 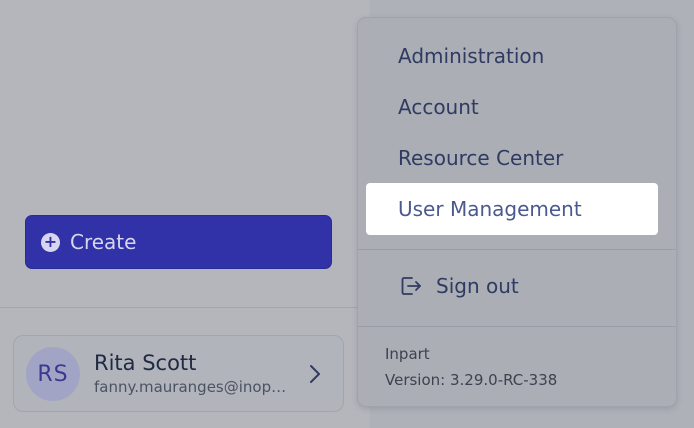 What do you see at coordinates (411, 286) in the screenshot?
I see `sign-out-icon` at bounding box center [411, 286].